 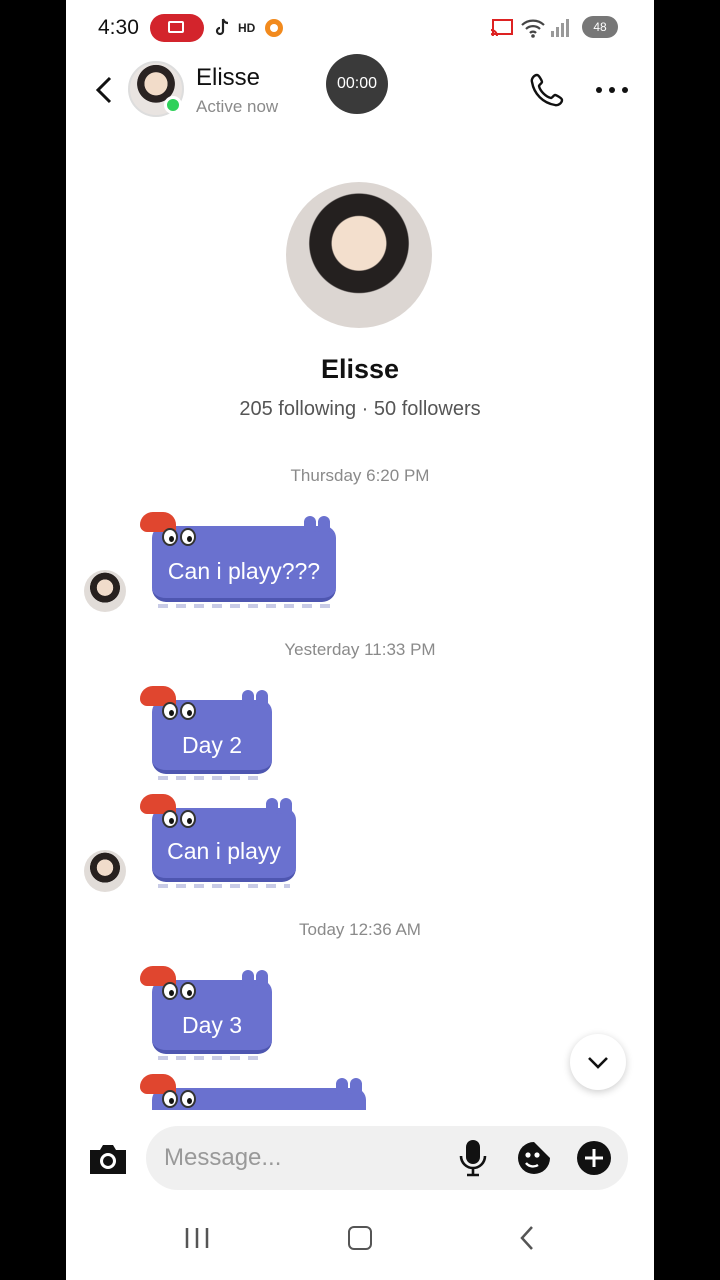 I want to click on call-timer-badge: 00:00, so click(x=357, y=84).